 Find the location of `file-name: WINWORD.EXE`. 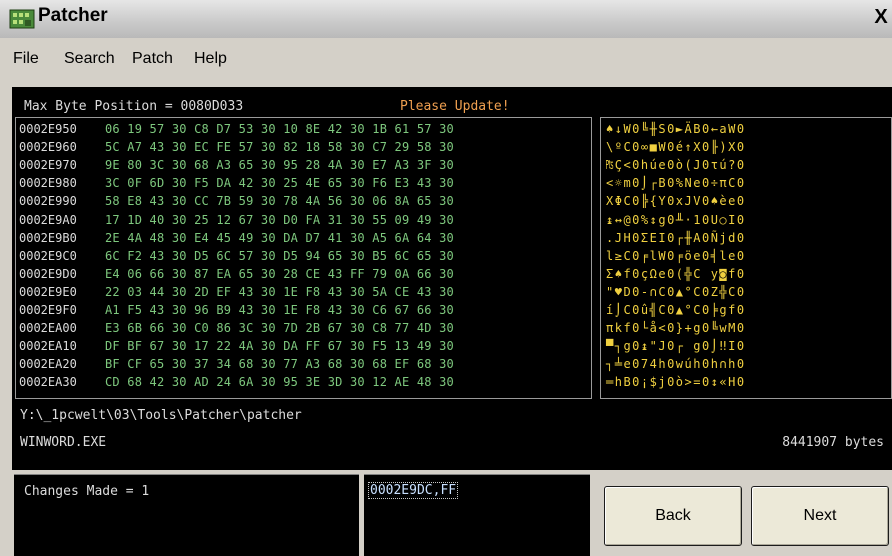

file-name: WINWORD.EXE is located at coordinates (63, 442).